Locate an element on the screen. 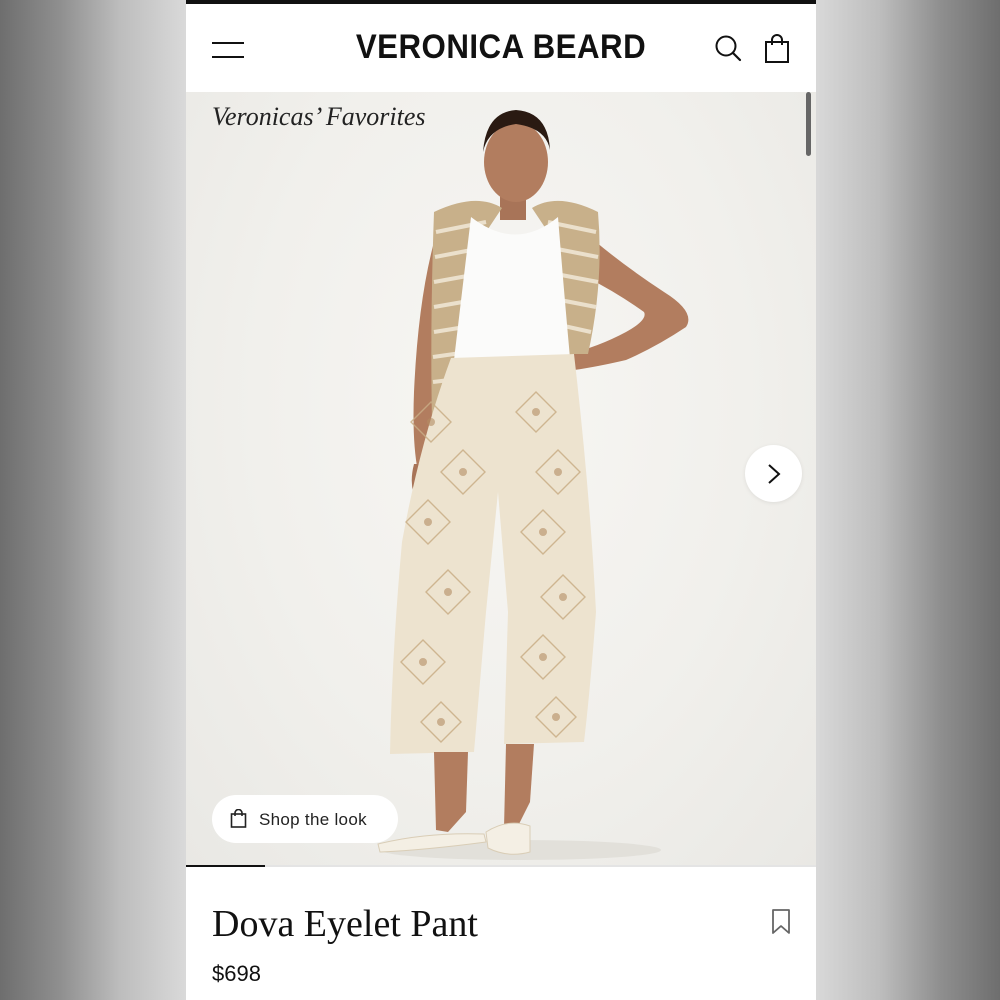  bookmark-icon is located at coordinates (781, 922).